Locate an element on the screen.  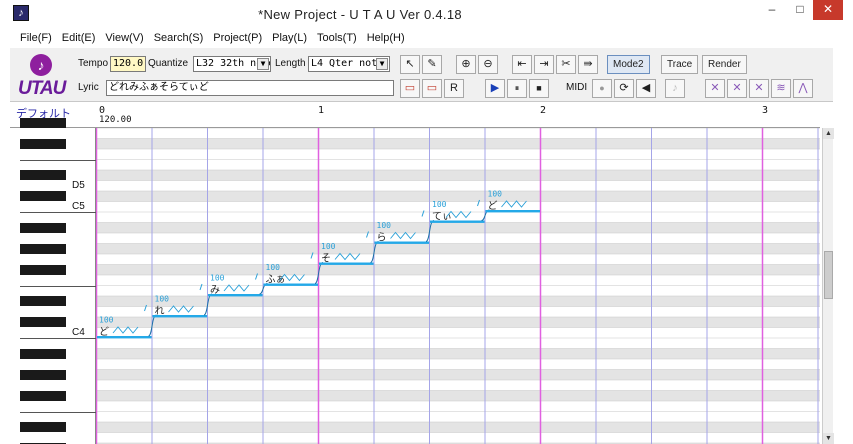
tempo-marker: 120.00 is located at coordinates (115, 120).